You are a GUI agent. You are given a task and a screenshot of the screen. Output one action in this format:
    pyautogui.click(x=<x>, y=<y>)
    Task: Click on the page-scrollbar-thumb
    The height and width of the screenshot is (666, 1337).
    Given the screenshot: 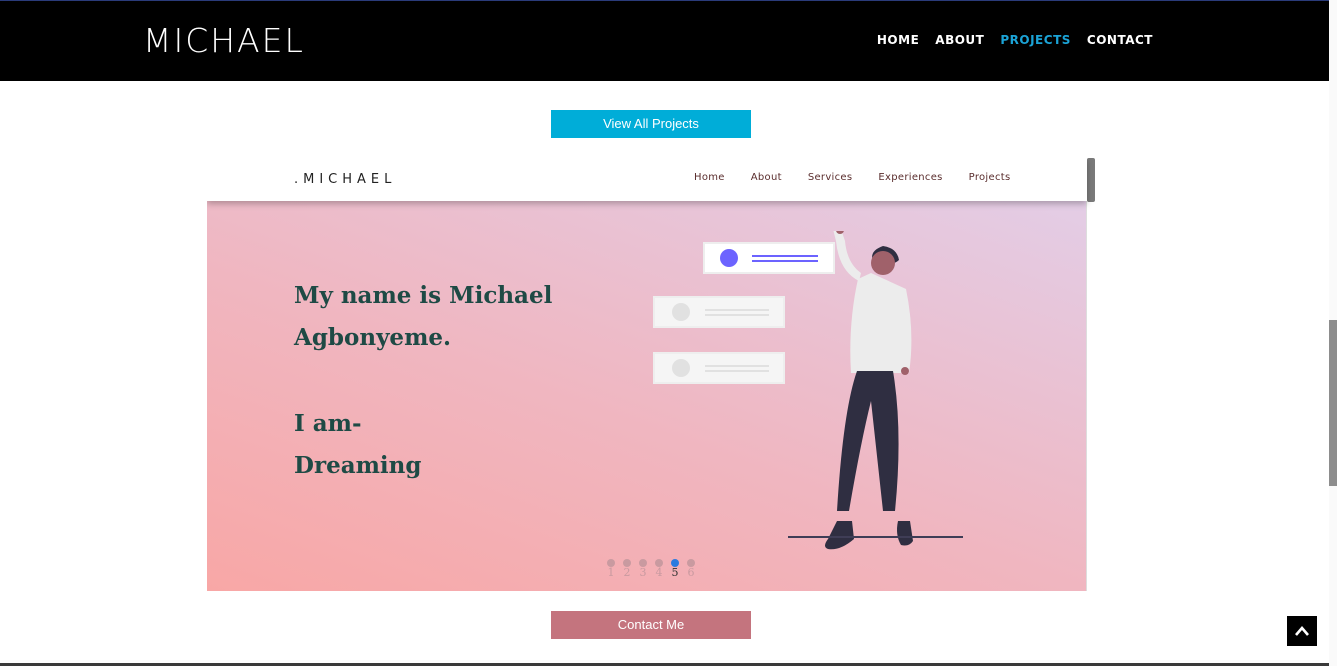 What is the action you would take?
    pyautogui.click(x=1333, y=403)
    